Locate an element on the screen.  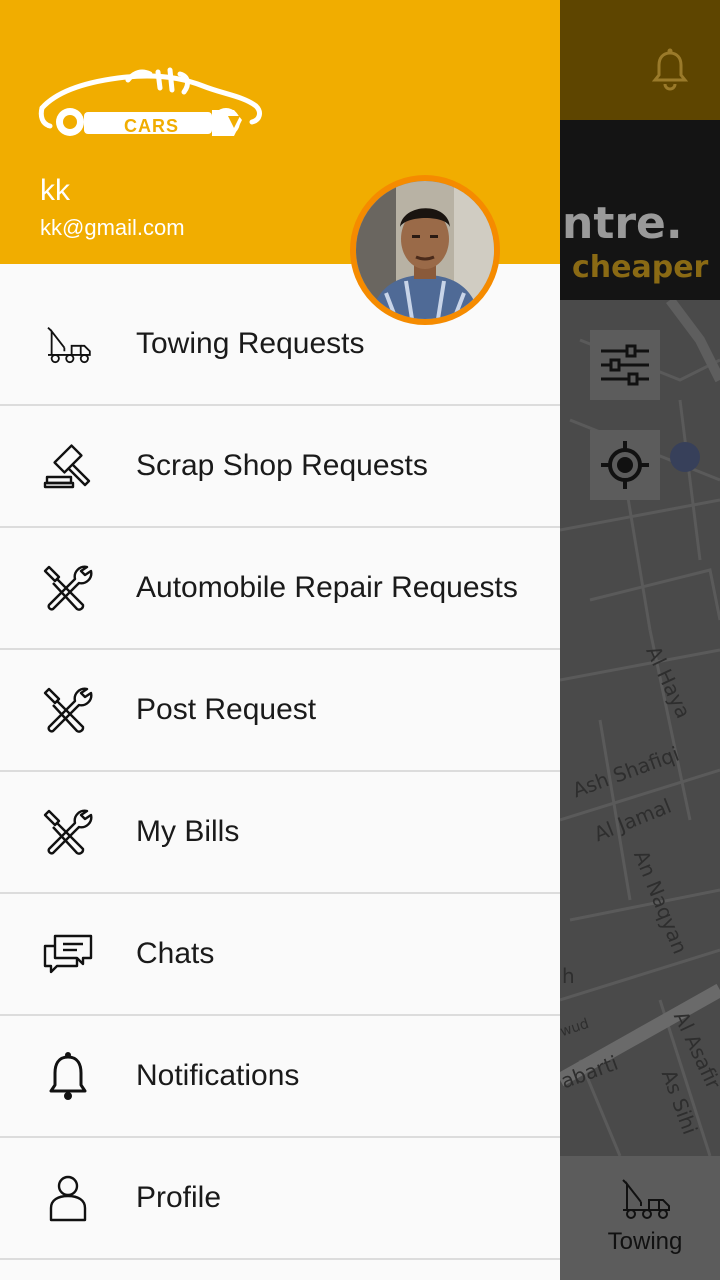
banner-text-line2: cheaper is located at coordinates (640, 267).